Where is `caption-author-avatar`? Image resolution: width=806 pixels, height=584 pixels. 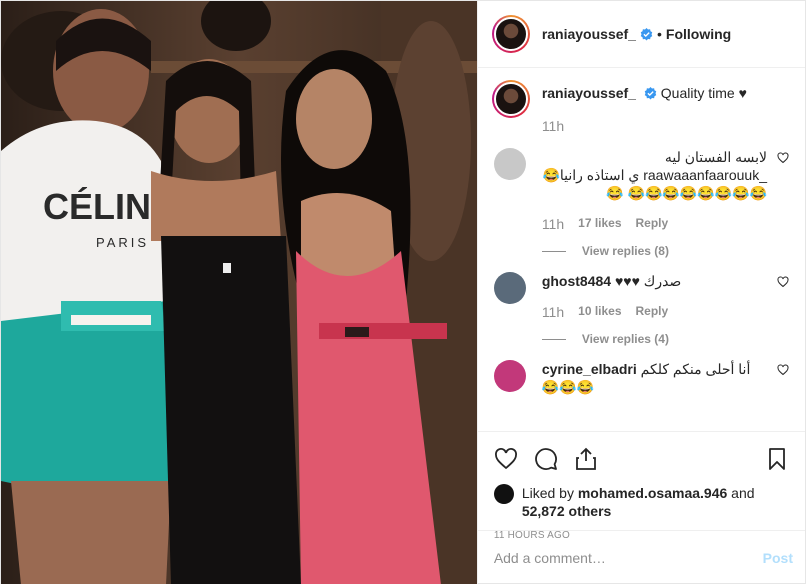 caption-author-avatar is located at coordinates (510, 99).